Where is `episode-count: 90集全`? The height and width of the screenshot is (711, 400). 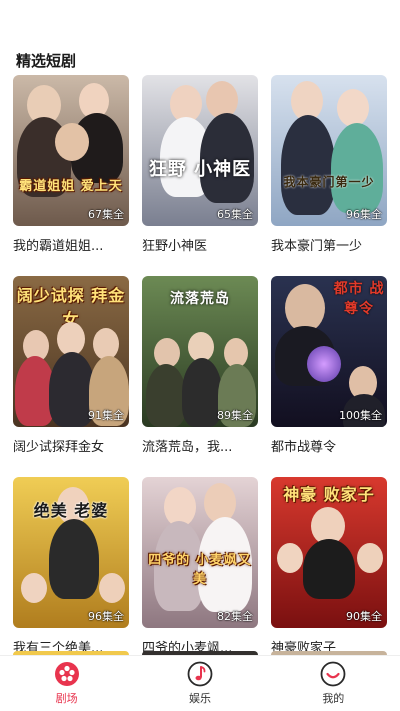 episode-count: 90集全 is located at coordinates (364, 616).